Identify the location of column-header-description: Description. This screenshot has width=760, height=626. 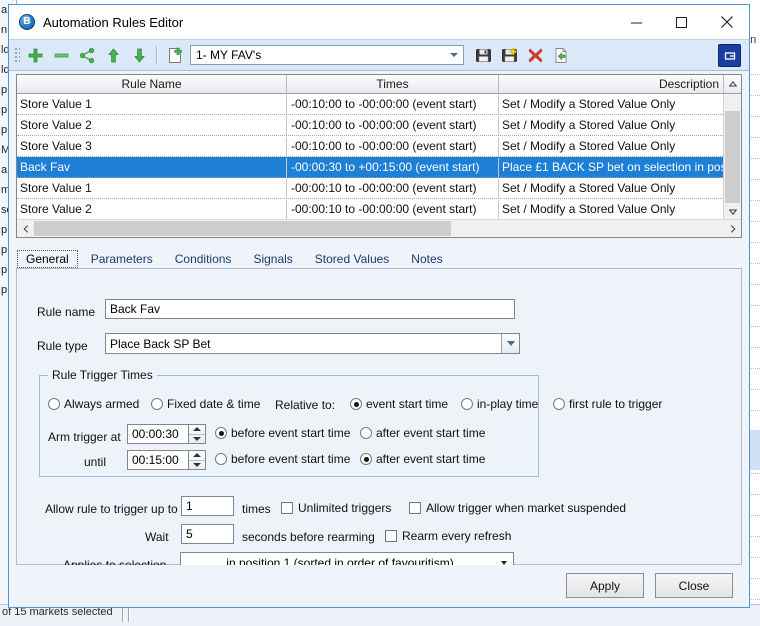
(611, 84).